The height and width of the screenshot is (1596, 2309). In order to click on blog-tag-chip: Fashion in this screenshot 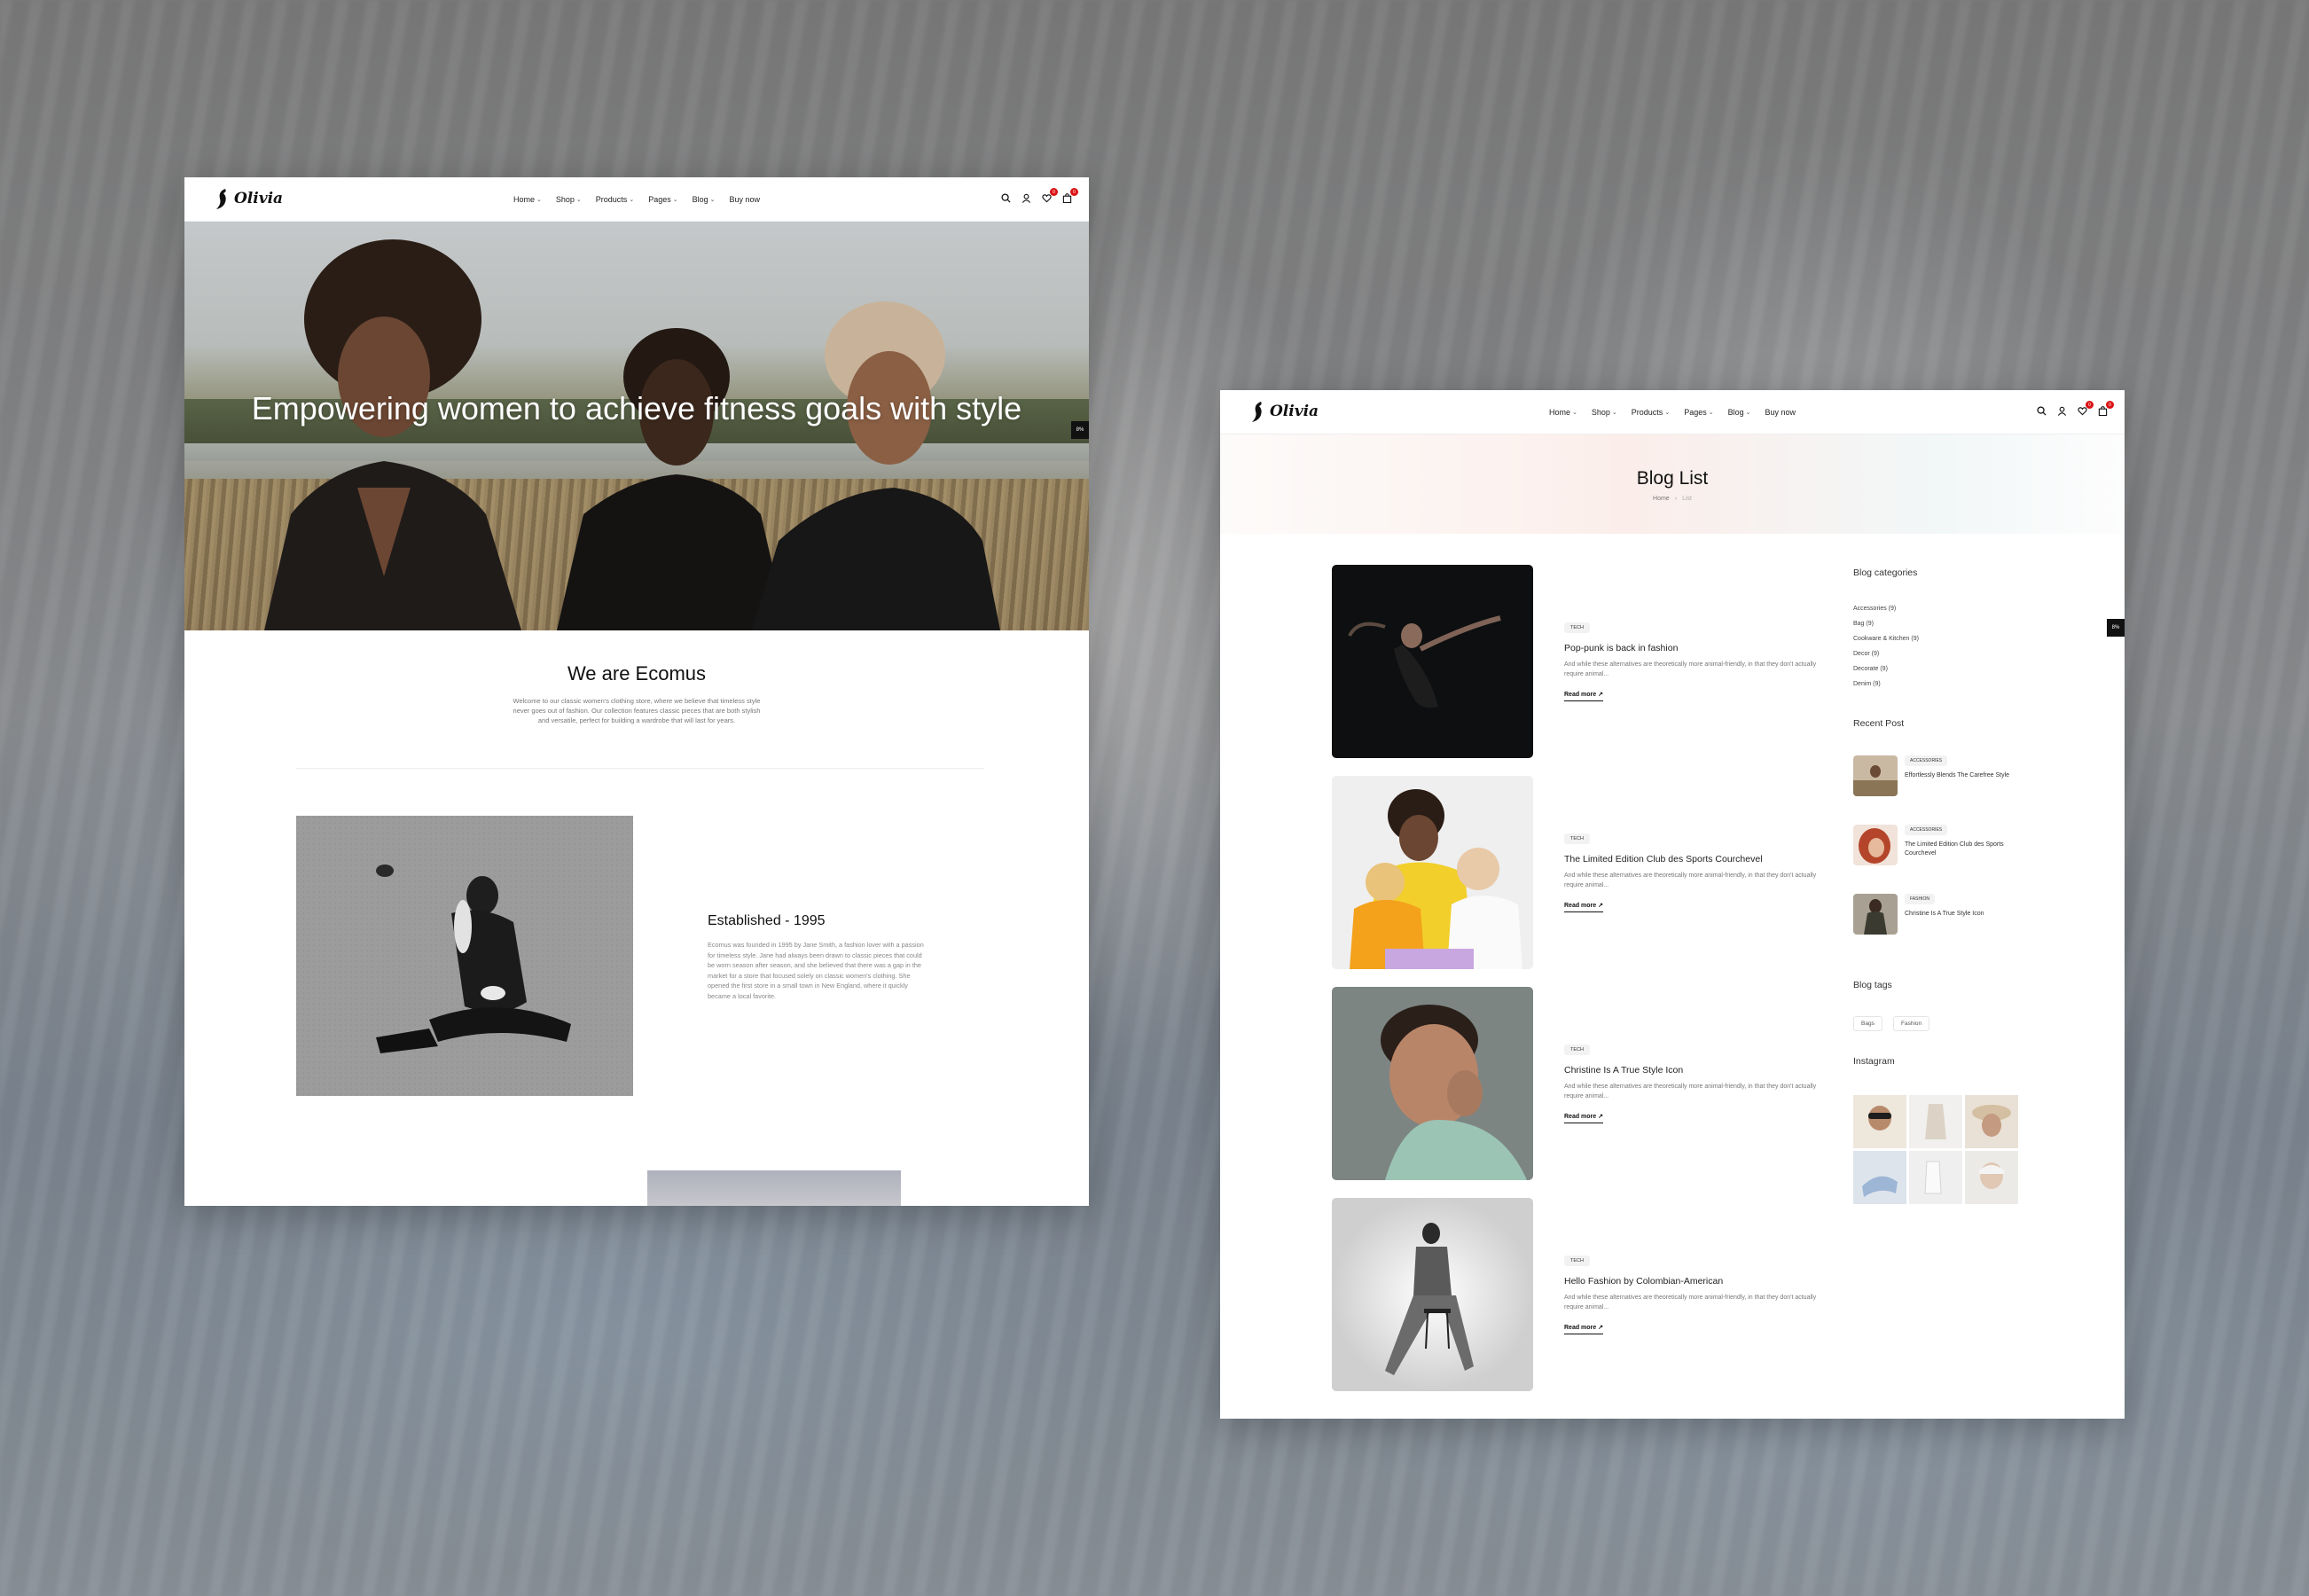, I will do `click(1911, 1024)`.